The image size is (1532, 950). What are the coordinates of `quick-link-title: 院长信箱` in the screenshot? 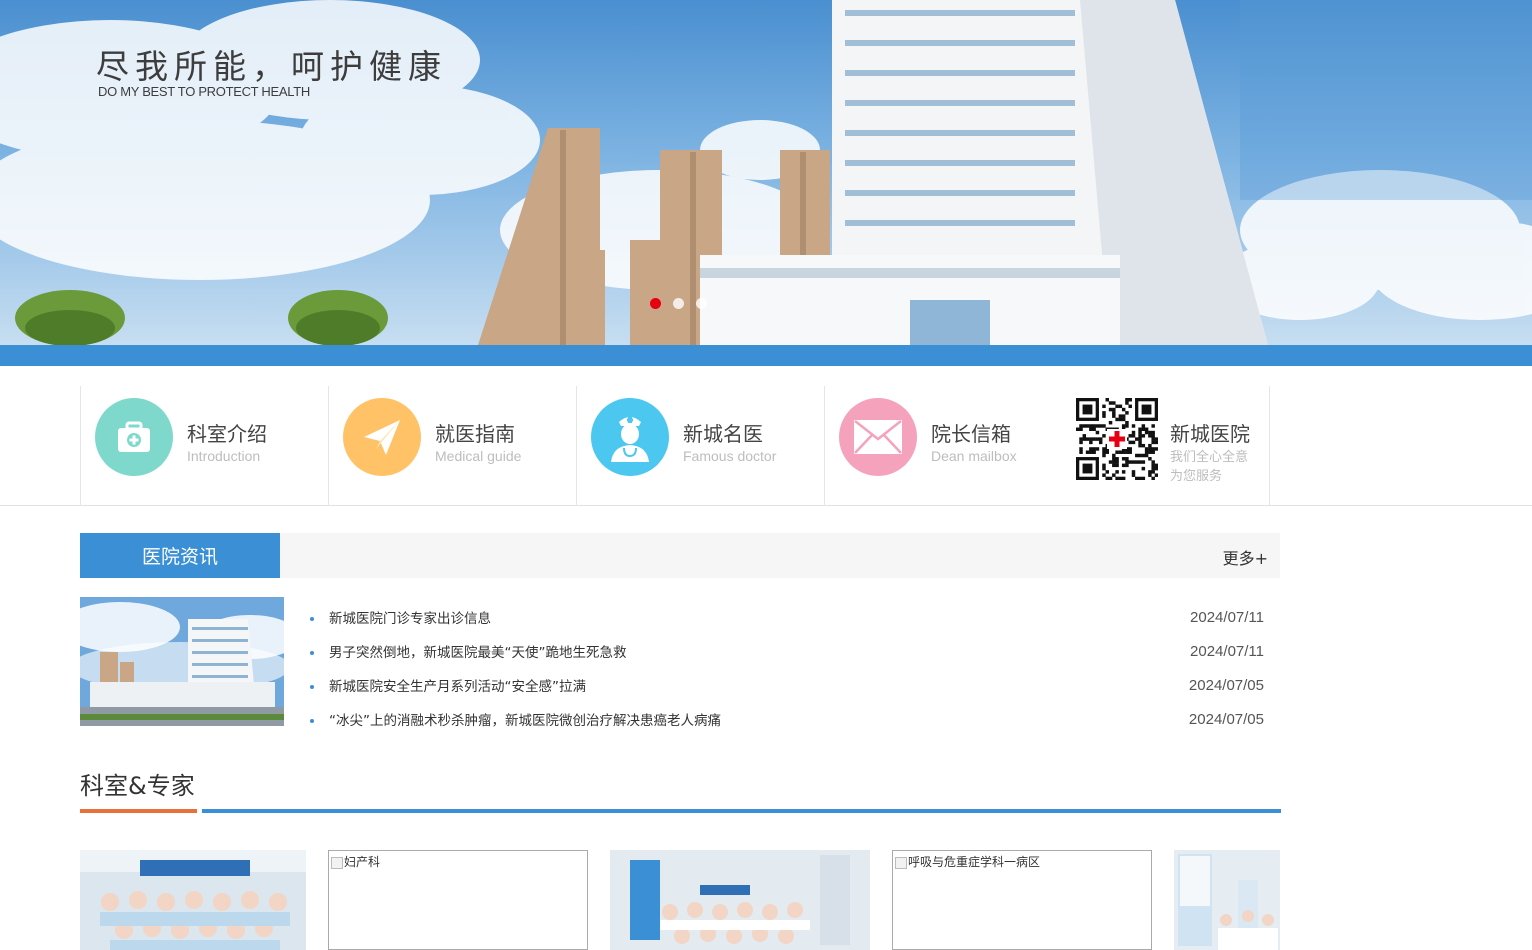 It's located at (971, 434).